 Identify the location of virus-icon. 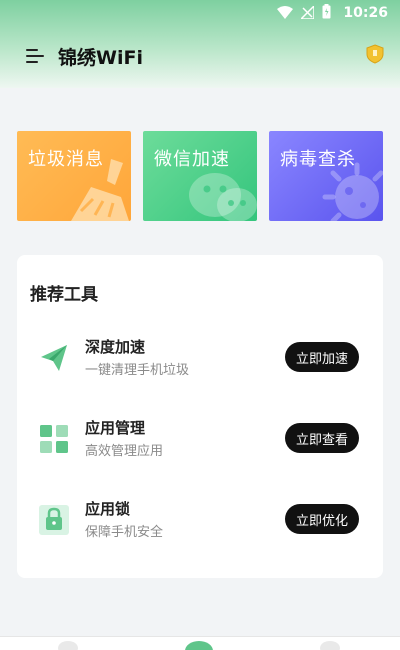
(352, 191).